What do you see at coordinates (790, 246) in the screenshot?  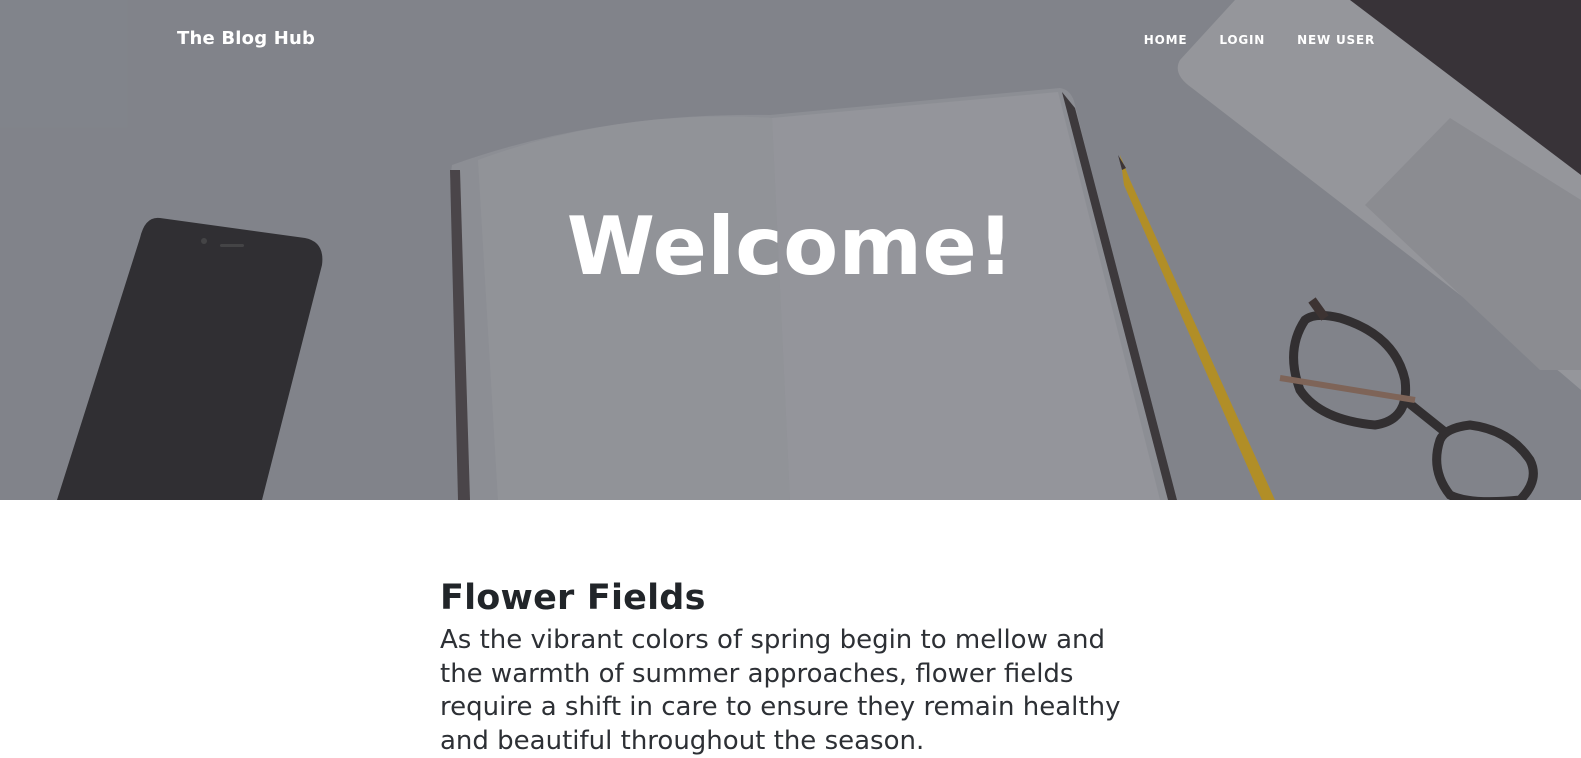 I see `hero-heading: Welcome!` at bounding box center [790, 246].